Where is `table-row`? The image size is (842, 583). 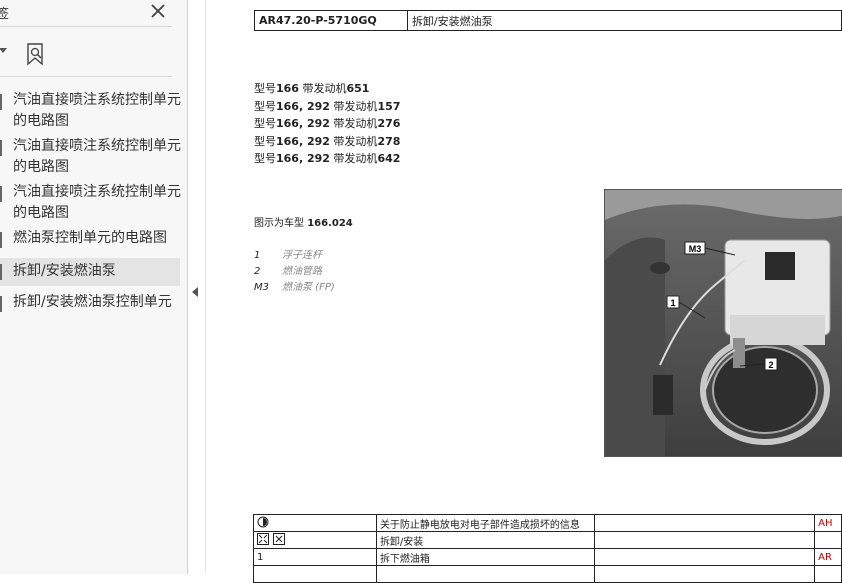 table-row is located at coordinates (547, 574).